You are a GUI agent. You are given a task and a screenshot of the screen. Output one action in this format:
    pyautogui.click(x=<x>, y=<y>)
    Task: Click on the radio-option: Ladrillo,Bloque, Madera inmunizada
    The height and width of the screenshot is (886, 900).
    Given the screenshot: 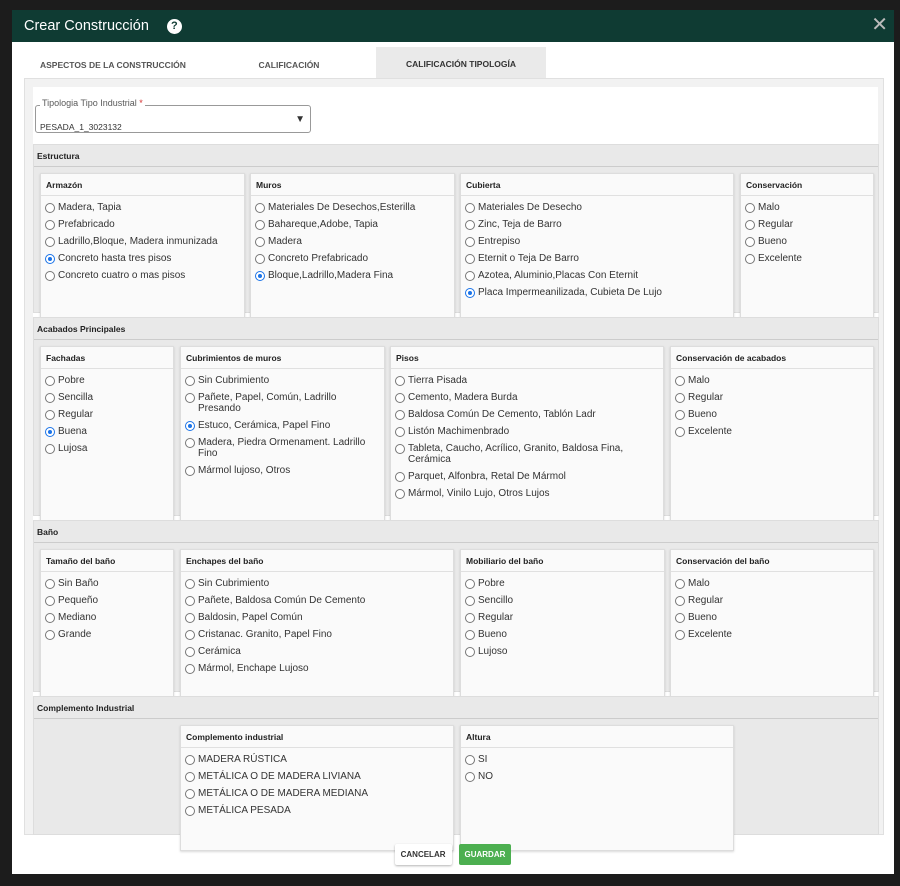 What is the action you would take?
    pyautogui.click(x=142, y=241)
    